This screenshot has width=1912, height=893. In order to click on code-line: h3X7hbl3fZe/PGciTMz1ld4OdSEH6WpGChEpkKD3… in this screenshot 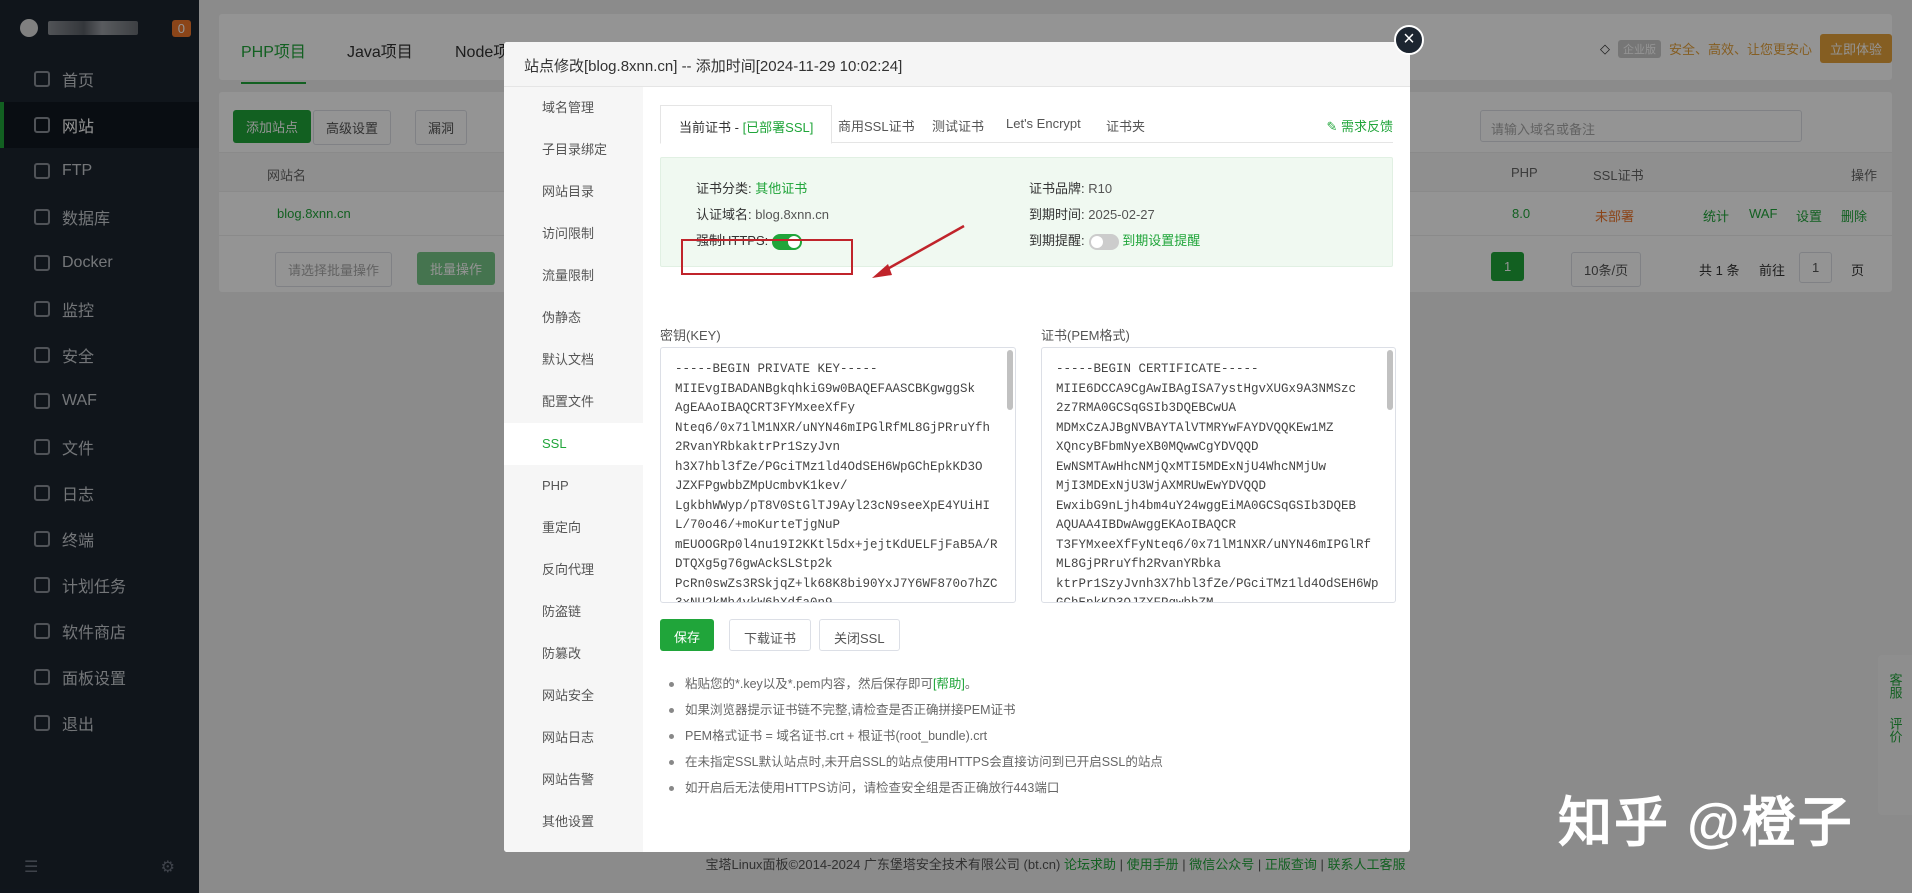, I will do `click(829, 466)`.